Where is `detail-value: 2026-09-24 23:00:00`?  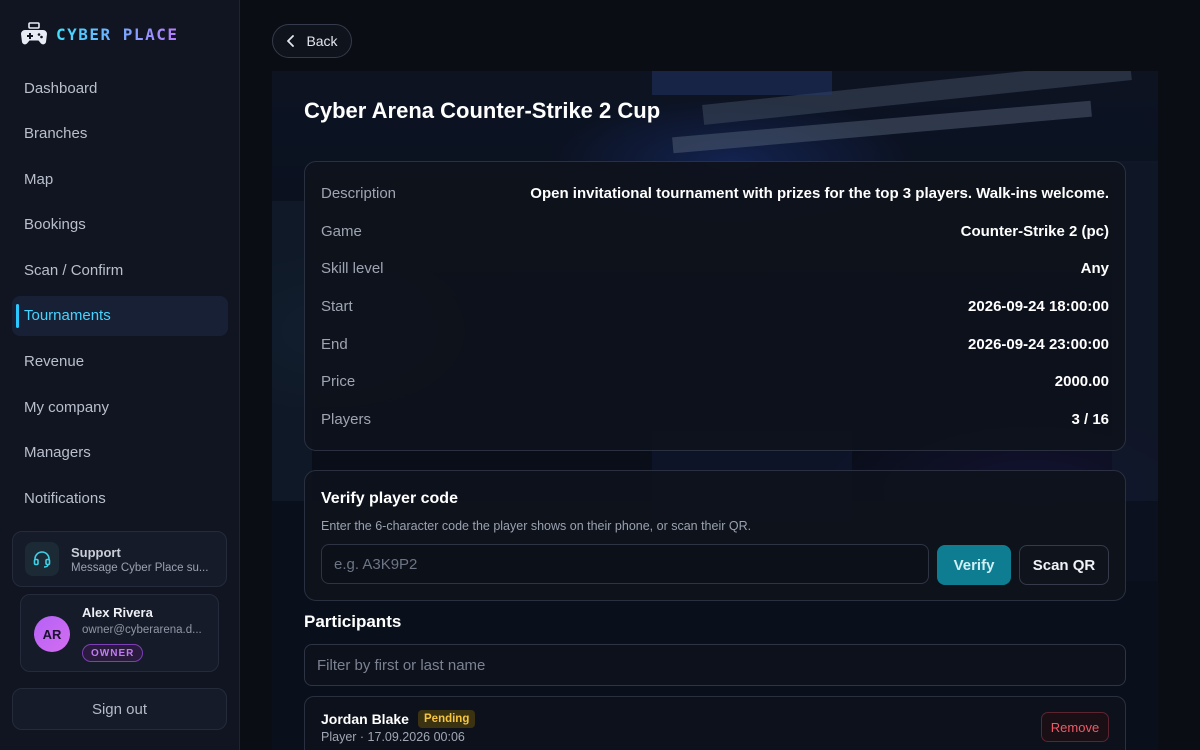 detail-value: 2026-09-24 23:00:00 is located at coordinates (1038, 344).